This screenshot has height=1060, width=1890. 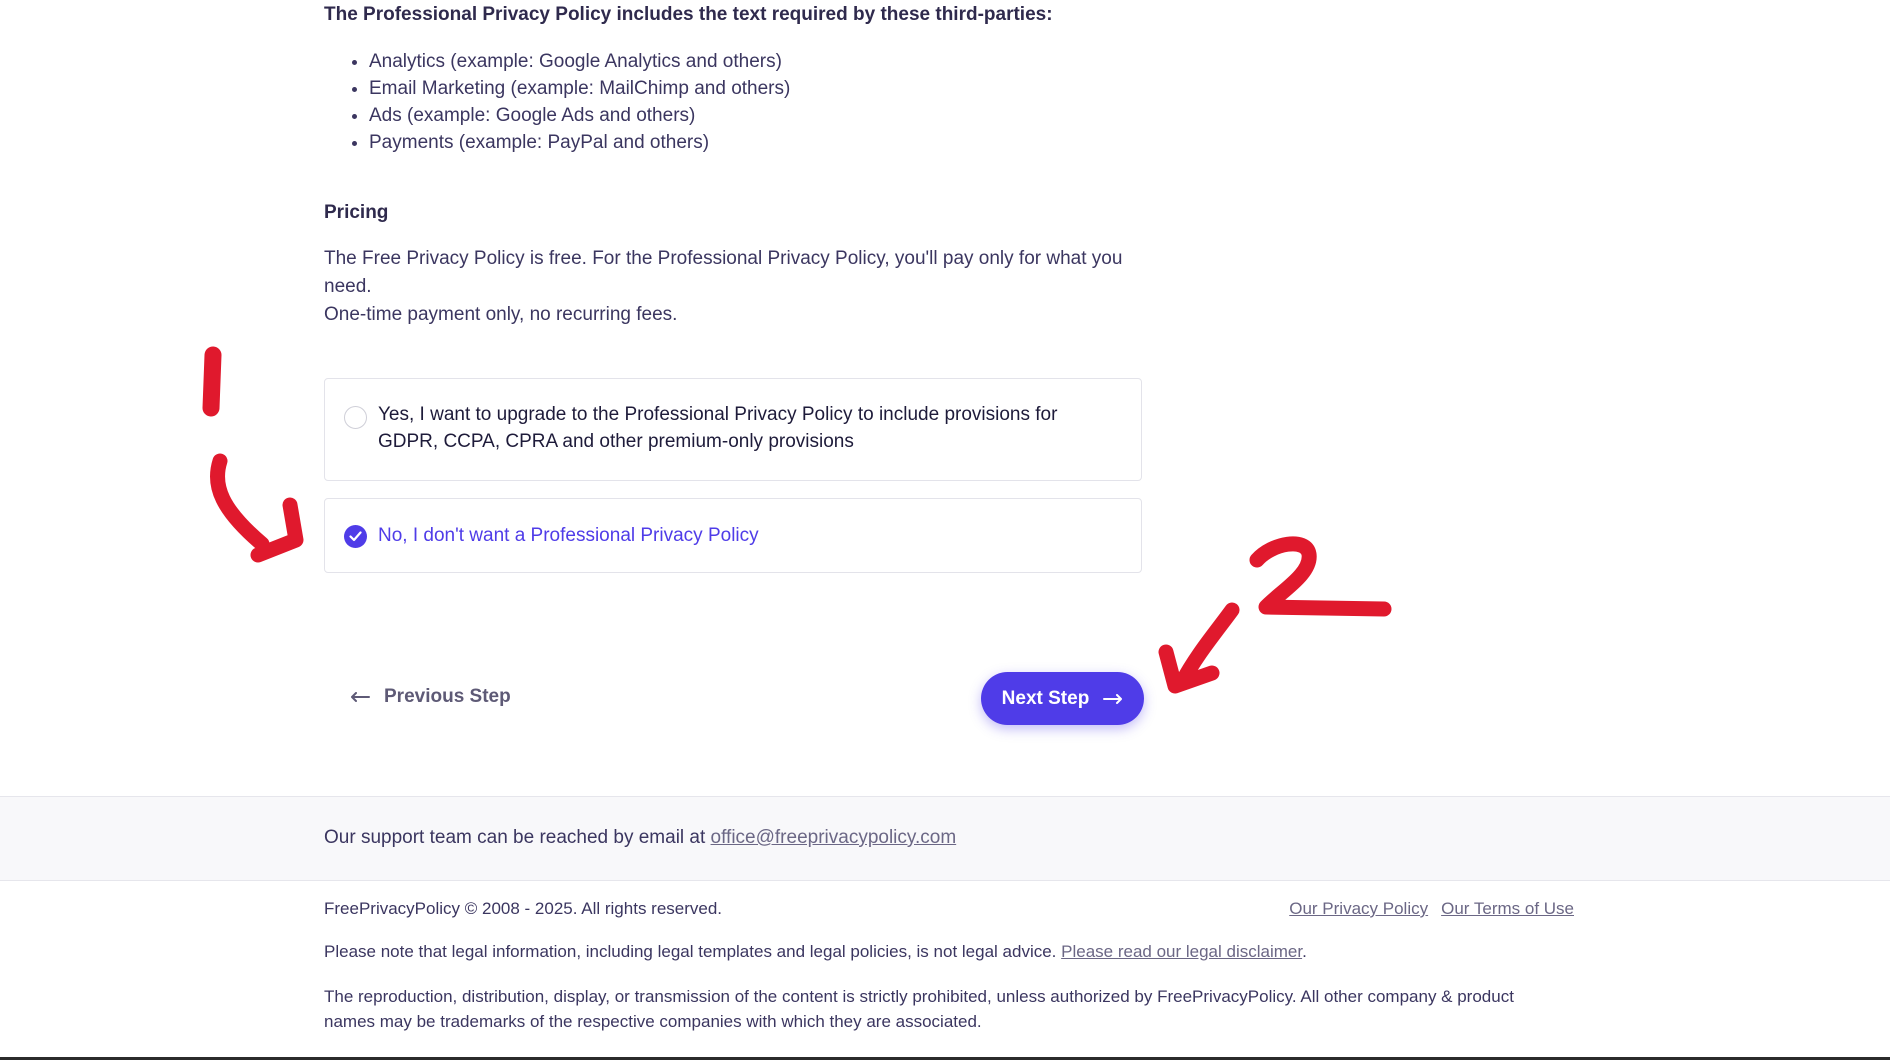 I want to click on previous-step-button: Previous Step, so click(x=430, y=697).